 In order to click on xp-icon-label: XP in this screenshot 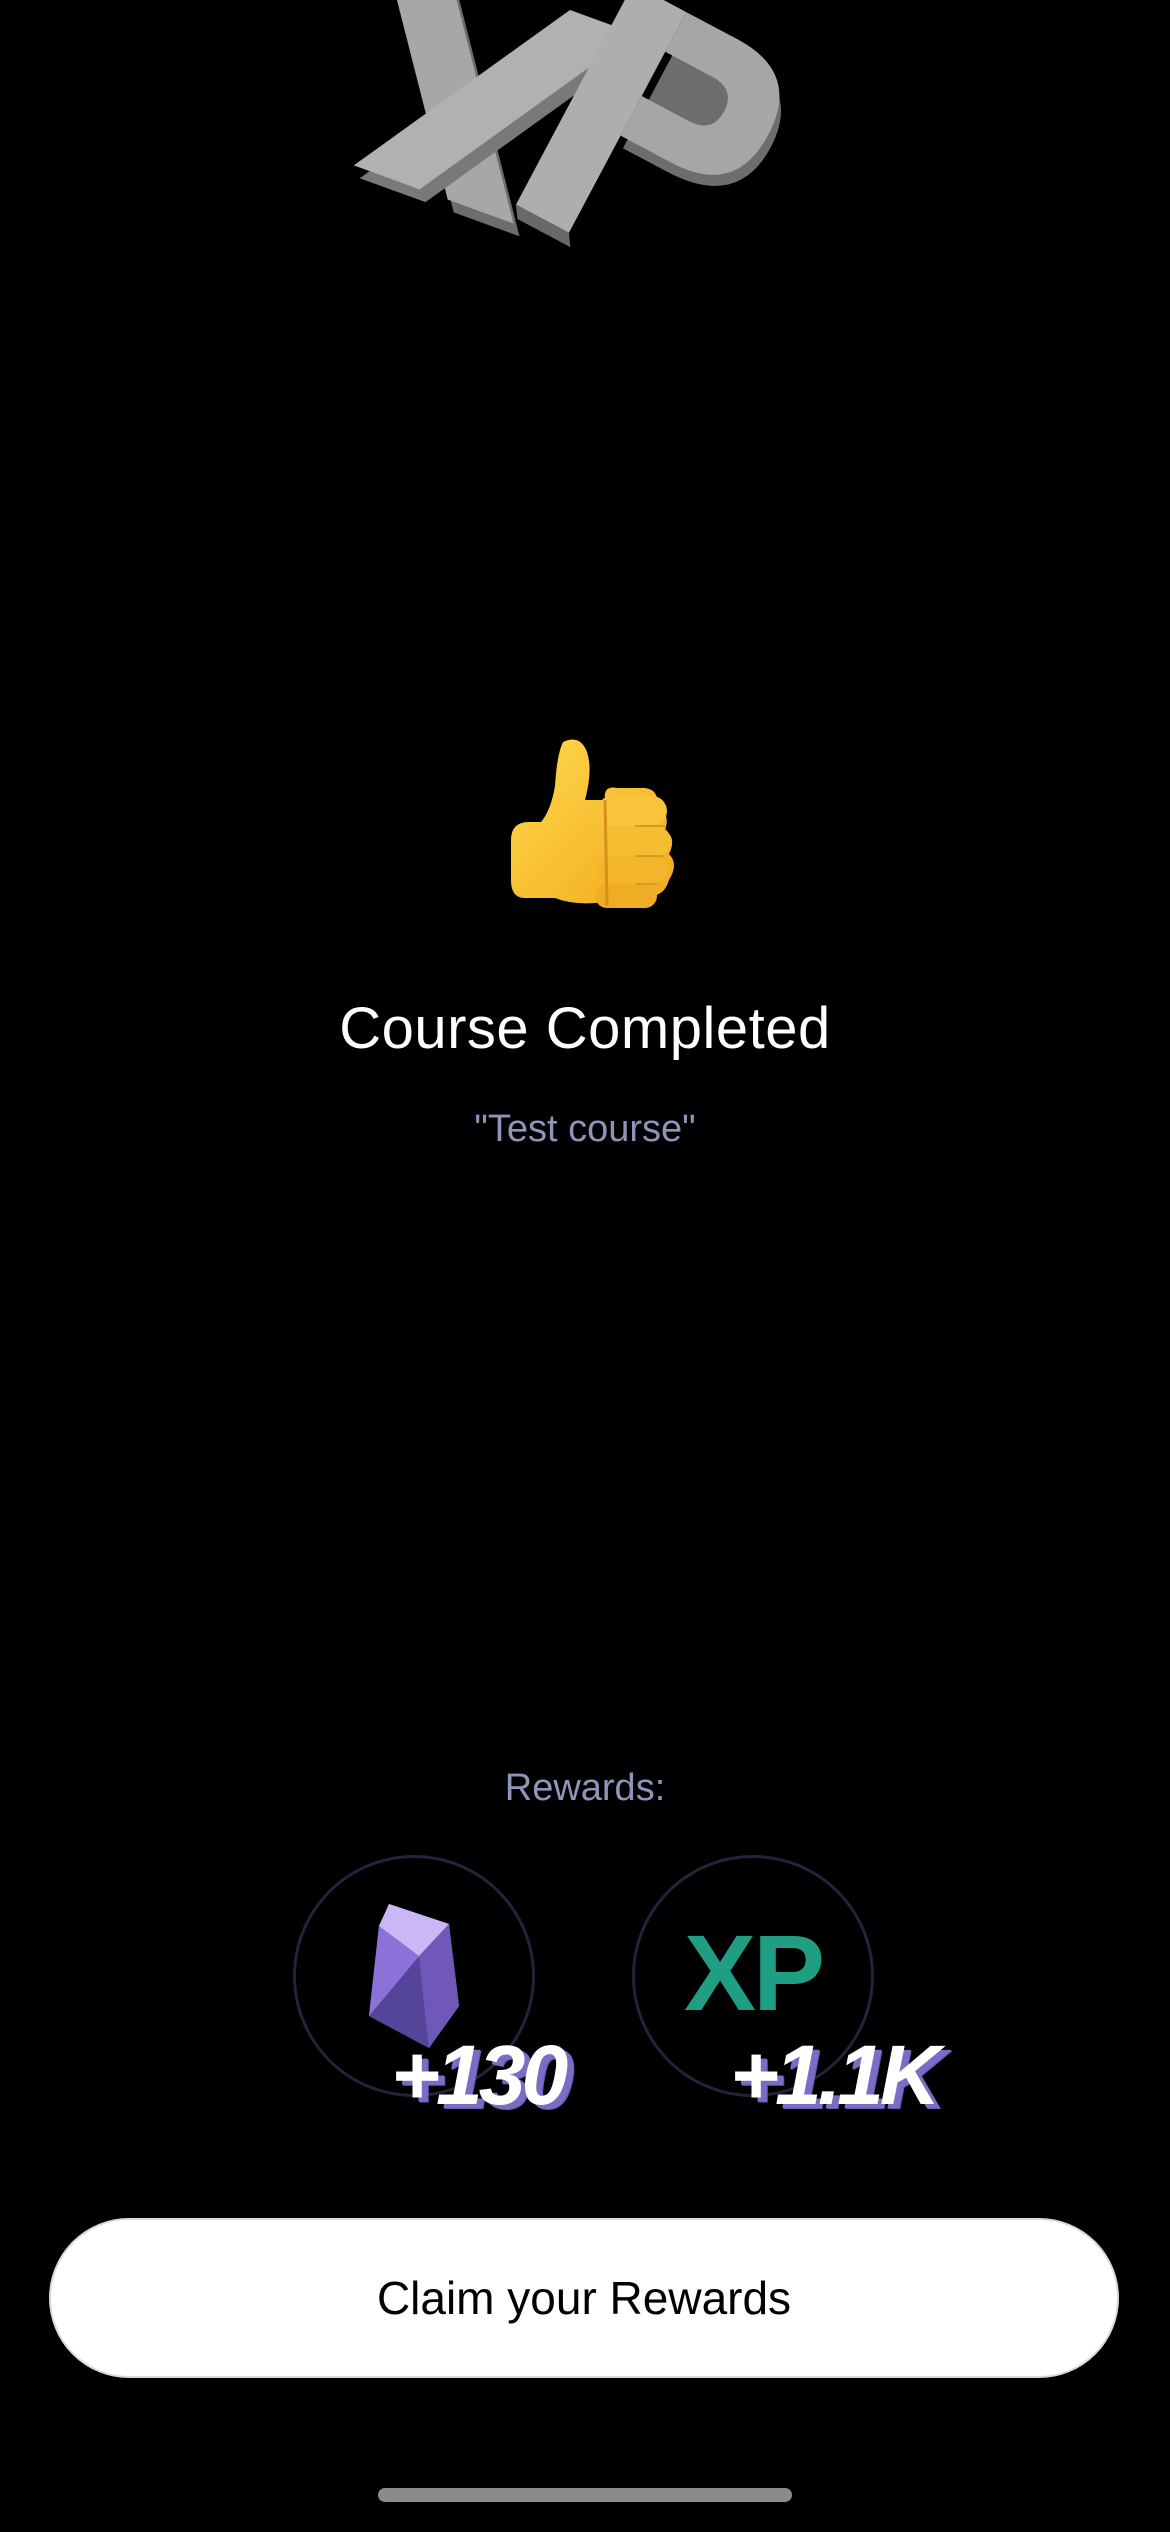, I will do `click(754, 1972)`.